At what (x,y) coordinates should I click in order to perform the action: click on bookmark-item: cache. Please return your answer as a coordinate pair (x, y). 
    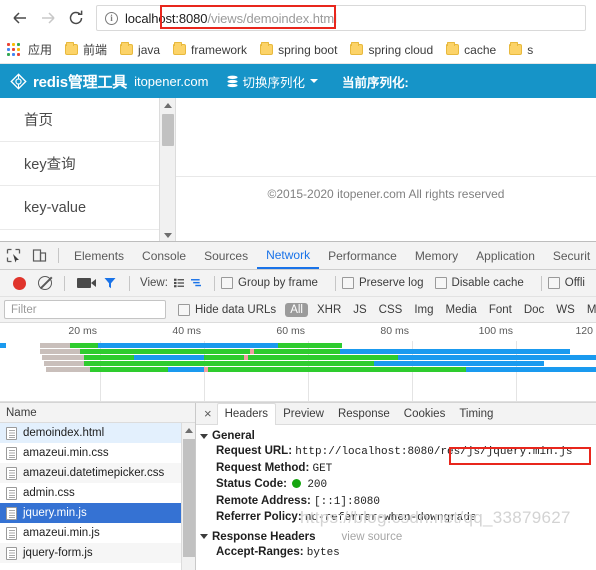
    Looking at the image, I should click on (471, 49).